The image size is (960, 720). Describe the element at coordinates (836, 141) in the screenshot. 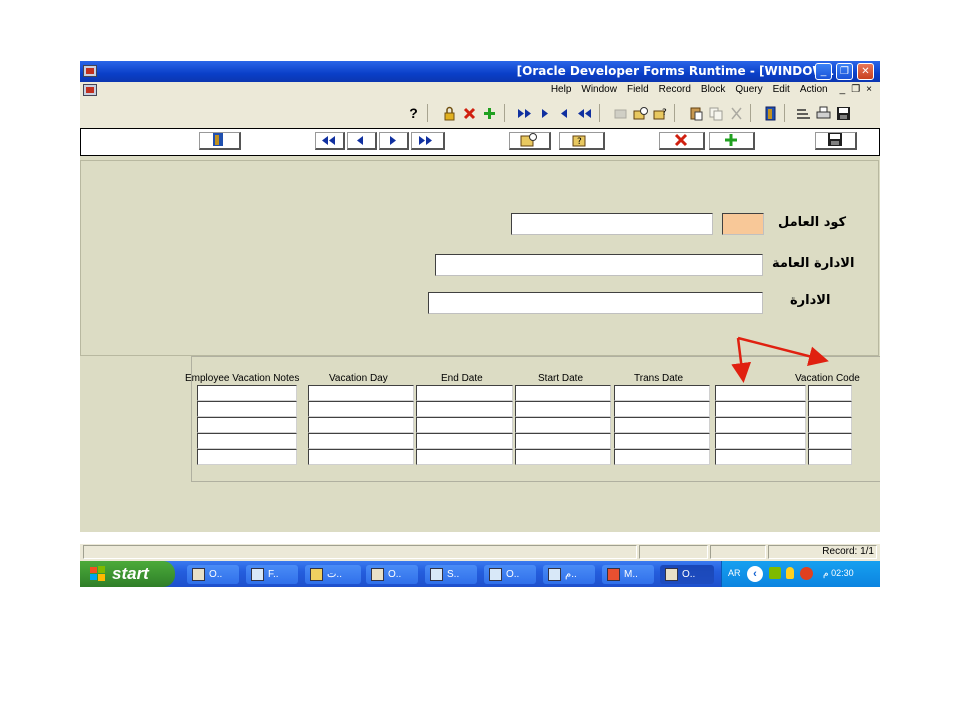

I see `save-button` at that location.